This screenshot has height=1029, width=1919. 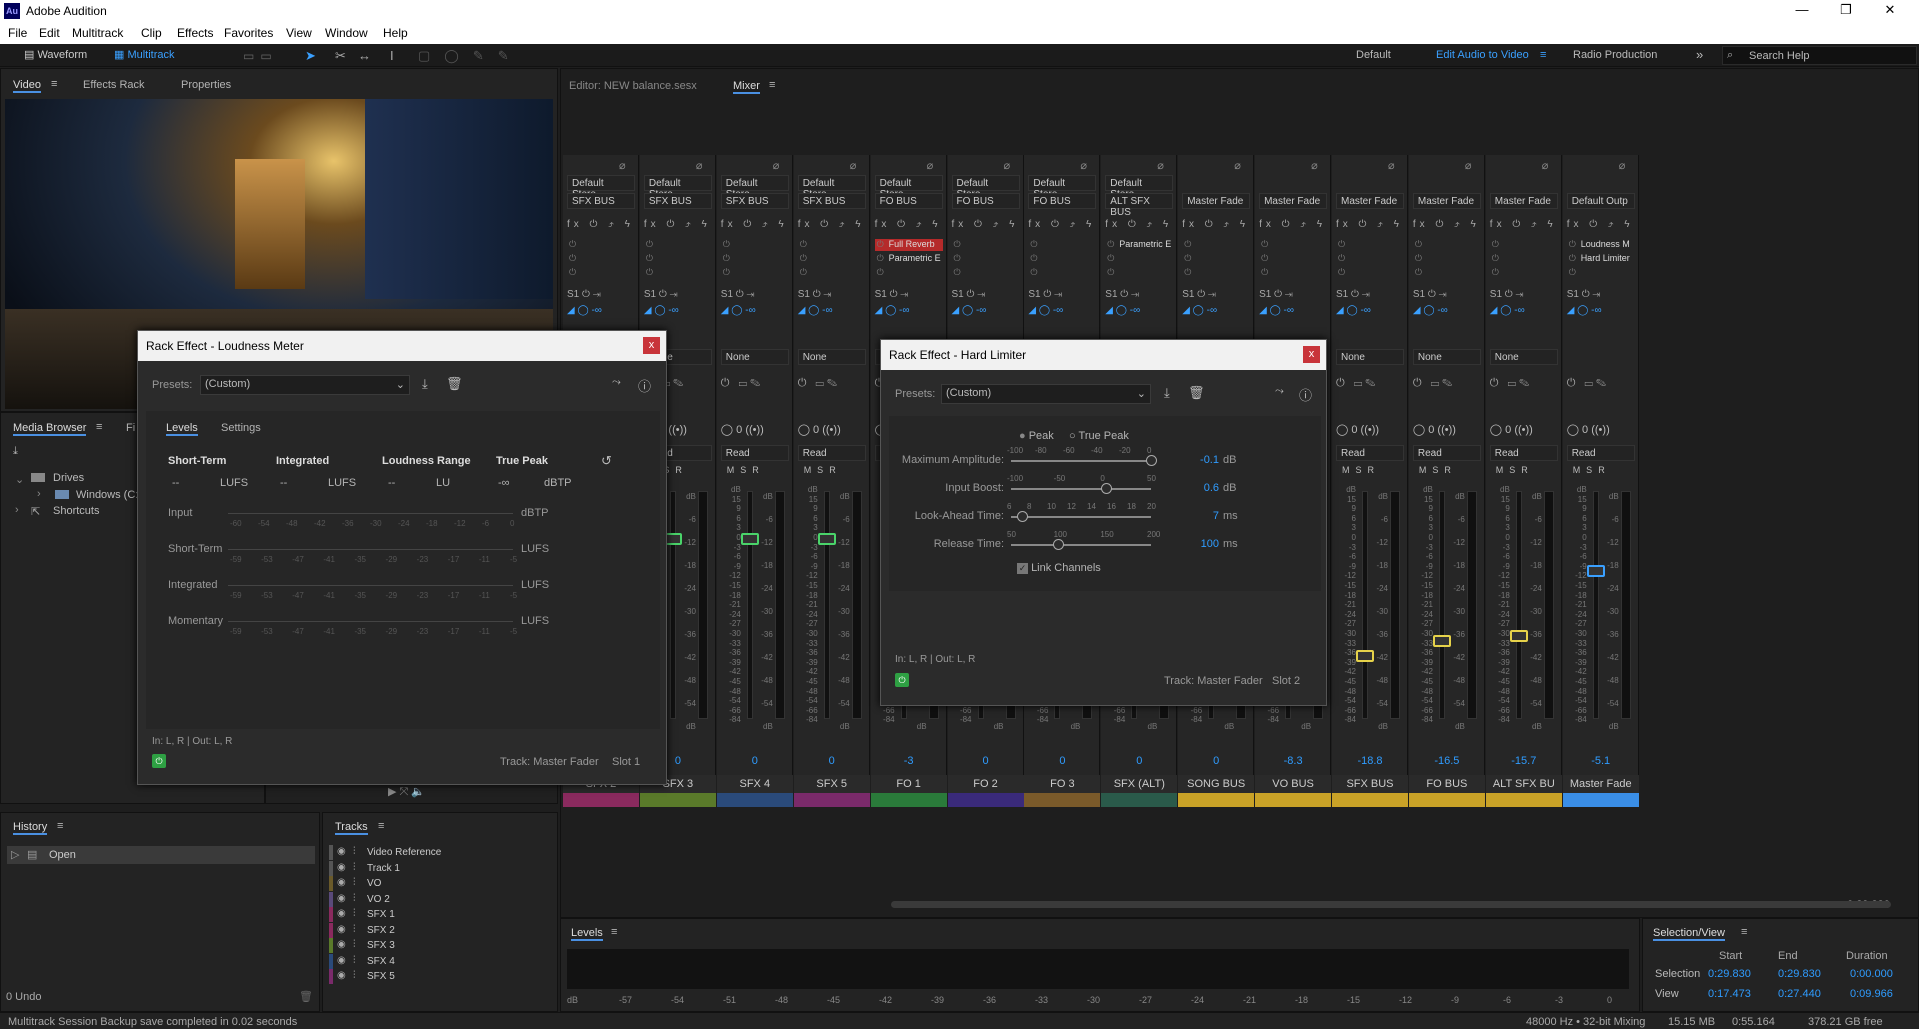 I want to click on volume-value: -18.8, so click(x=1370, y=761).